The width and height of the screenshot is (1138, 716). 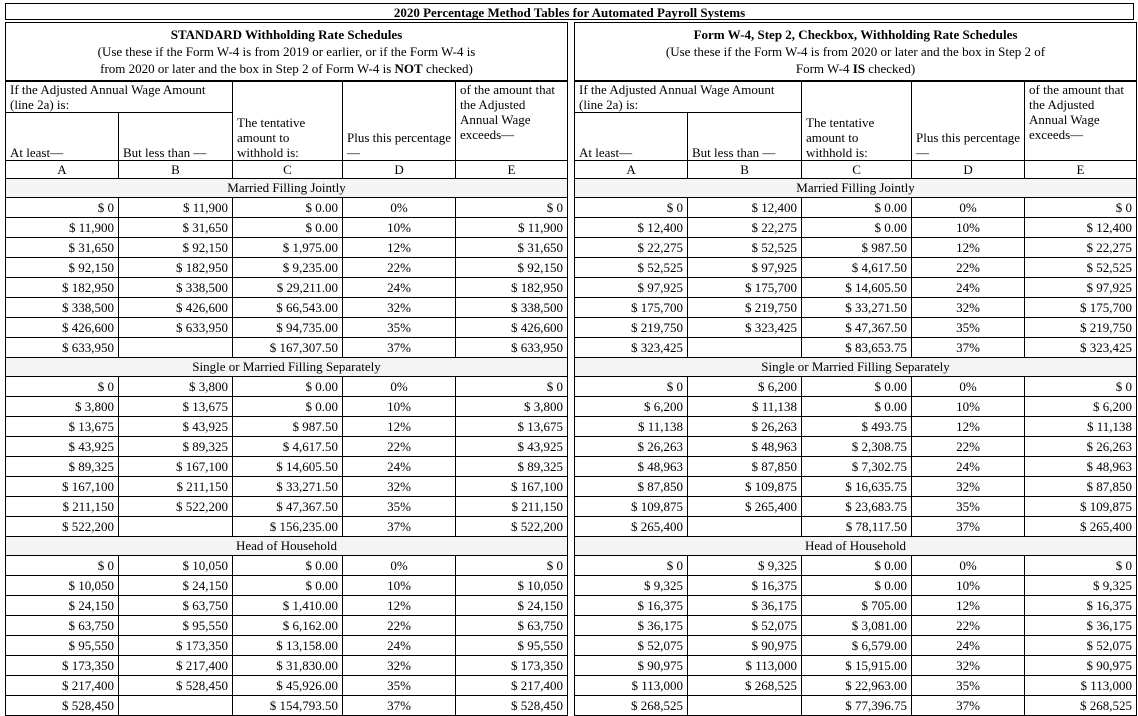 I want to click on cell-c: $ 83,653.75, so click(x=857, y=347).